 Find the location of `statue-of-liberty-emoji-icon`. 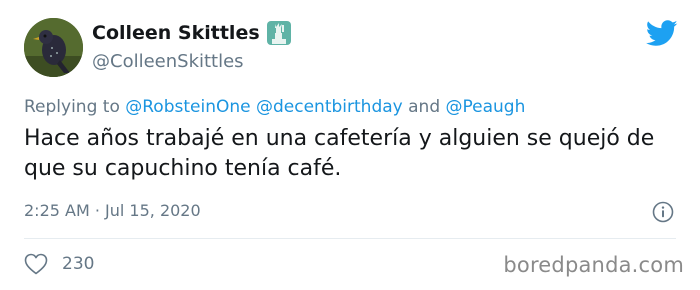

statue-of-liberty-emoji-icon is located at coordinates (278, 33).